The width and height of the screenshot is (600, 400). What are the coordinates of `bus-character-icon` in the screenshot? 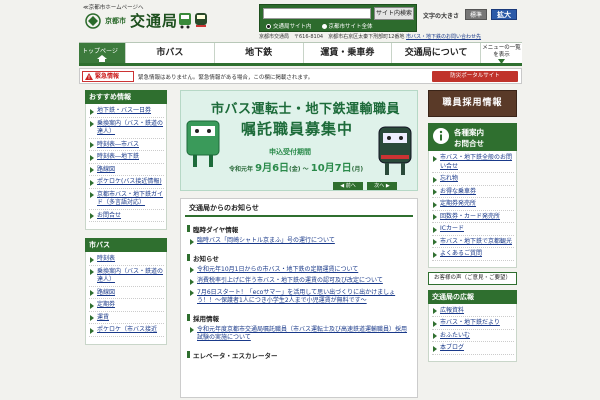 It's located at (203, 143).